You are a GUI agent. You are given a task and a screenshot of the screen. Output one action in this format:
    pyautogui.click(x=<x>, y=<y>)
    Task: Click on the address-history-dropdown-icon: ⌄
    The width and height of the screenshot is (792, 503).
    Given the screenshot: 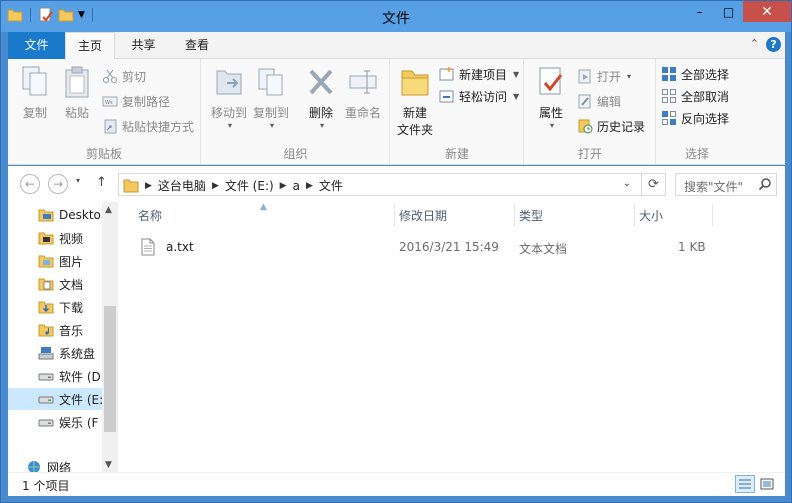 What is the action you would take?
    pyautogui.click(x=627, y=183)
    